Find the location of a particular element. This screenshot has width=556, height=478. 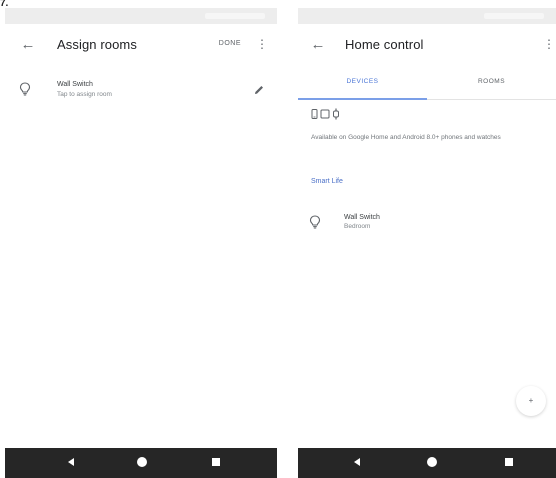

tablet-icon is located at coordinates (325, 114).